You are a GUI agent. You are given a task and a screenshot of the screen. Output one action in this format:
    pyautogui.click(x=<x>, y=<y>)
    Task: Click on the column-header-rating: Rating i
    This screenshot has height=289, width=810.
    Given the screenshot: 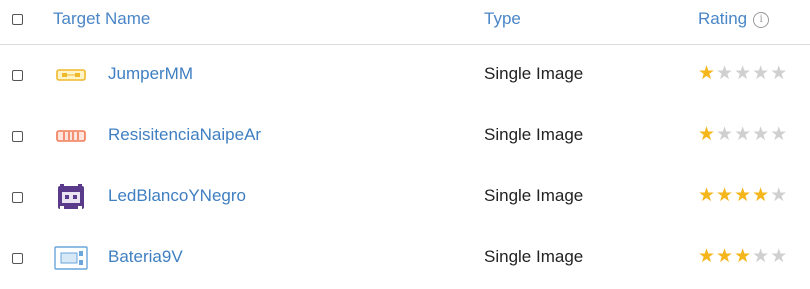 What is the action you would take?
    pyautogui.click(x=734, y=19)
    